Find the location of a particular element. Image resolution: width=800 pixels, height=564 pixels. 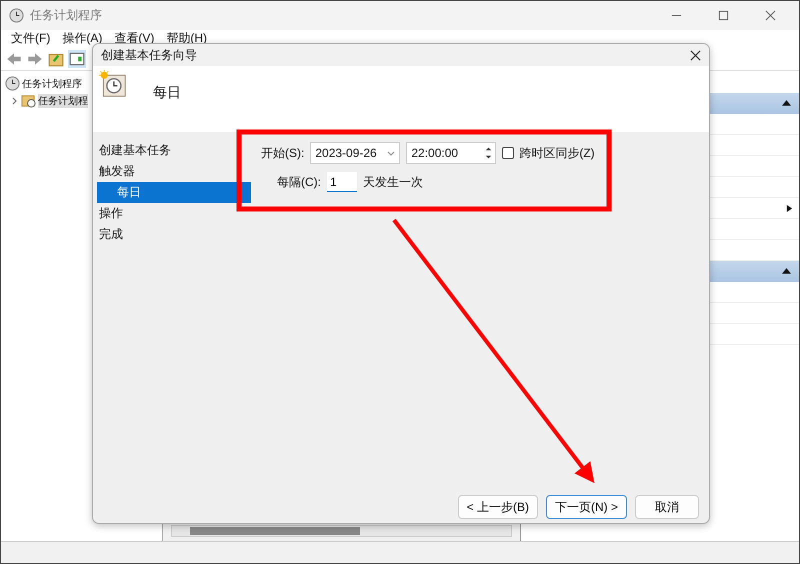

submenu-arrow-icon is located at coordinates (789, 208).